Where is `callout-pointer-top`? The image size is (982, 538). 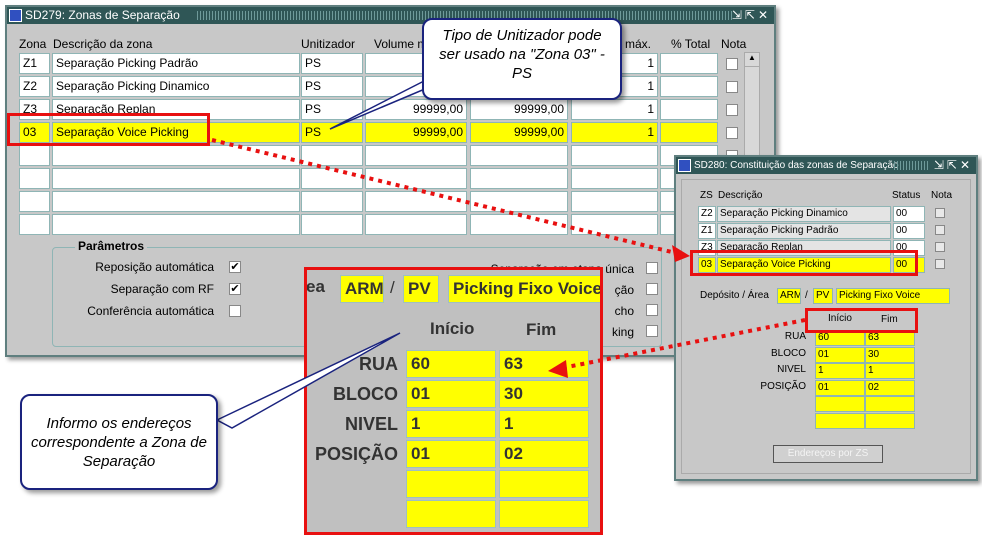 callout-pointer-top is located at coordinates (381, 104).